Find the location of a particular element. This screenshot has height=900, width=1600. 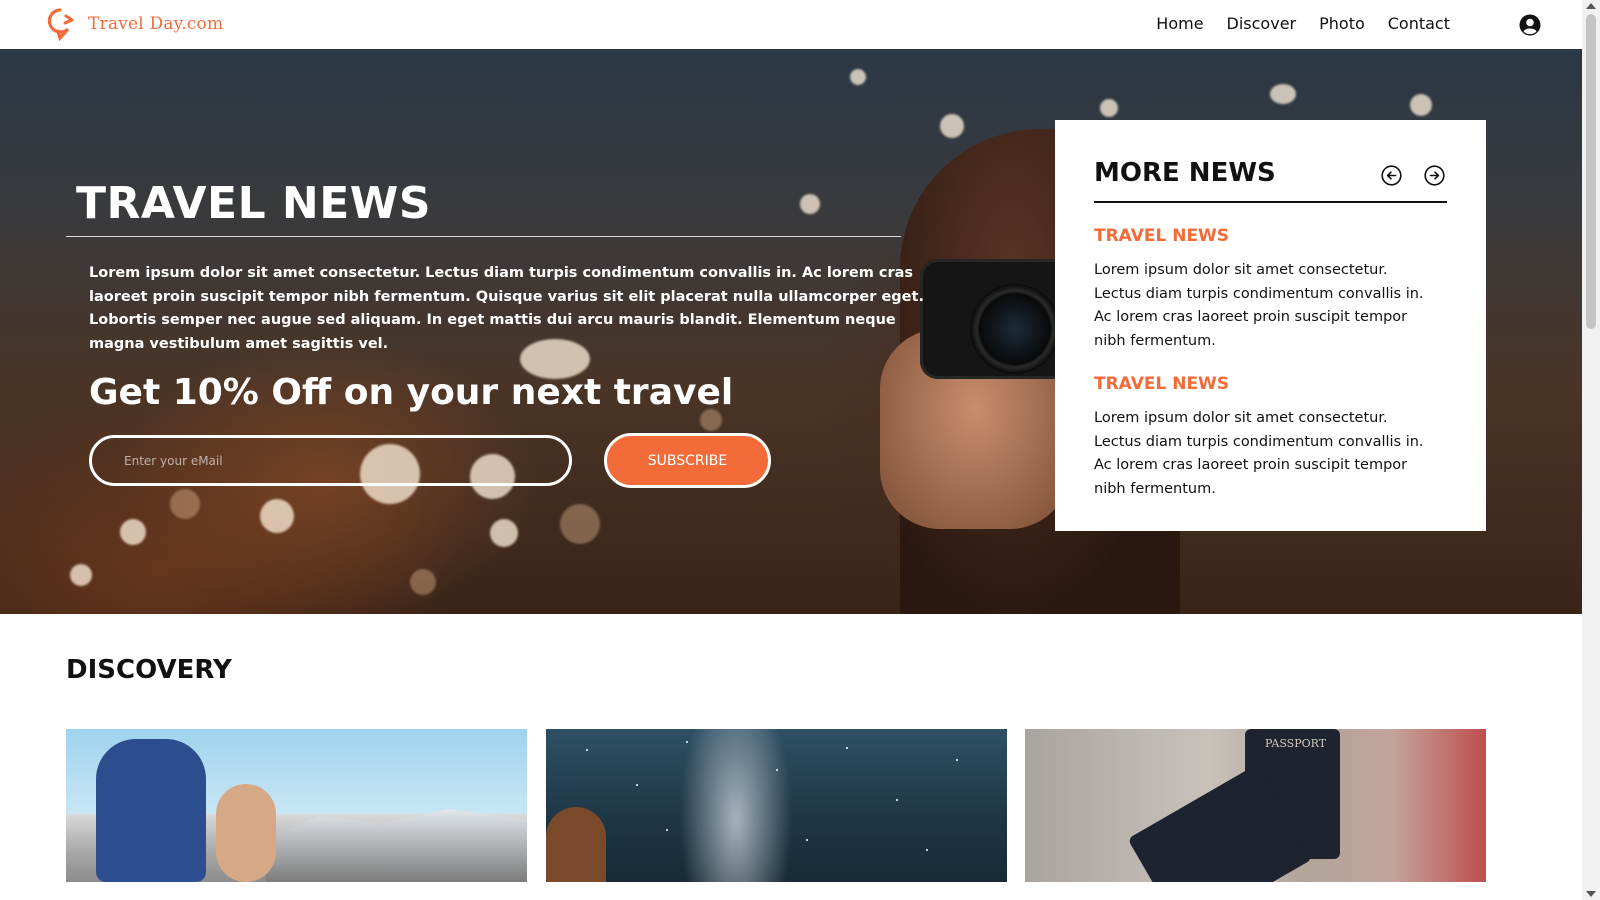

brand-name: Travel Day.com is located at coordinates (156, 24).